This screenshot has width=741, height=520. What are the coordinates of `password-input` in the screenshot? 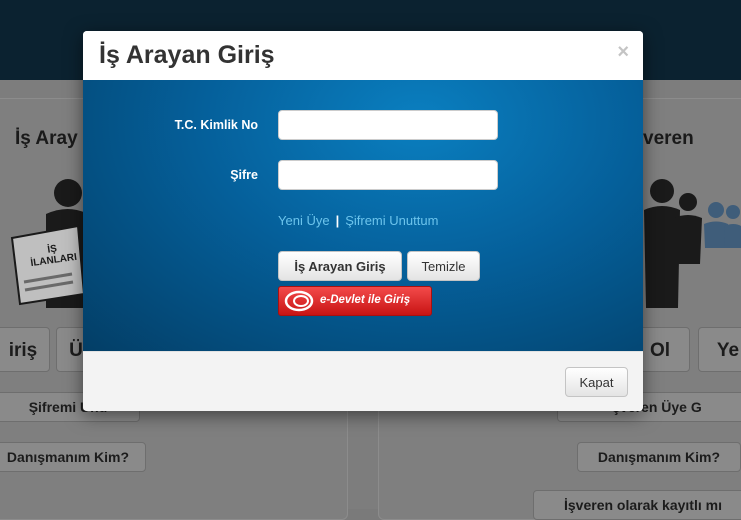 It's located at (388, 175).